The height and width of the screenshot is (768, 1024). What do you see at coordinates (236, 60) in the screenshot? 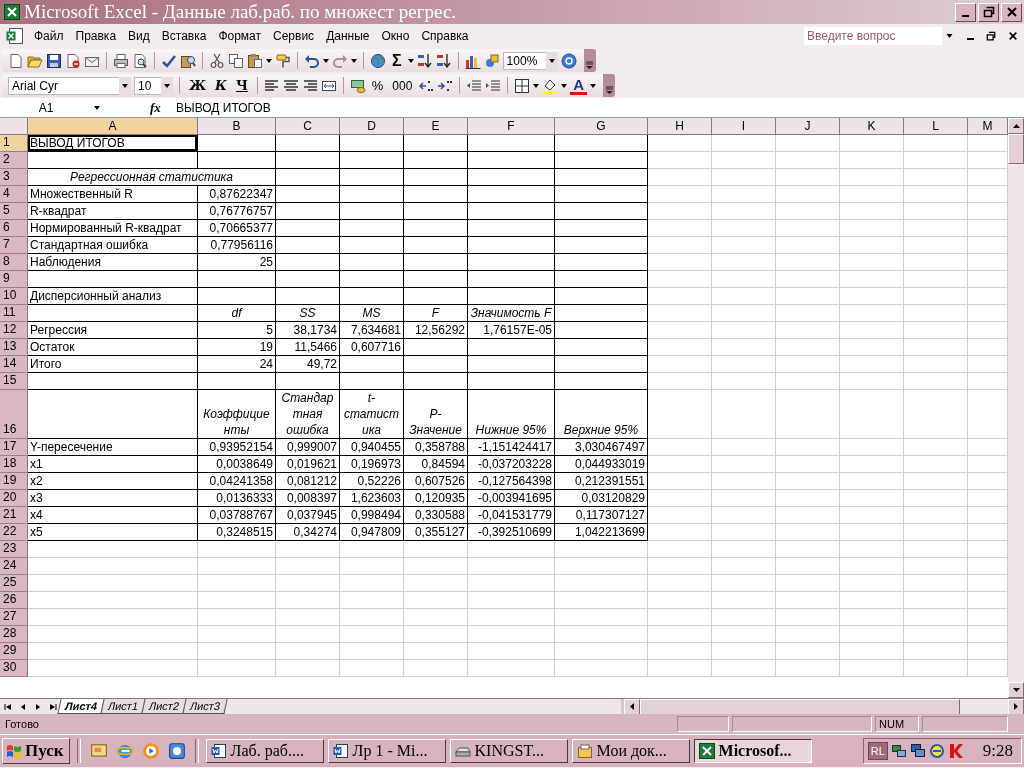
I see `copy-icon` at bounding box center [236, 60].